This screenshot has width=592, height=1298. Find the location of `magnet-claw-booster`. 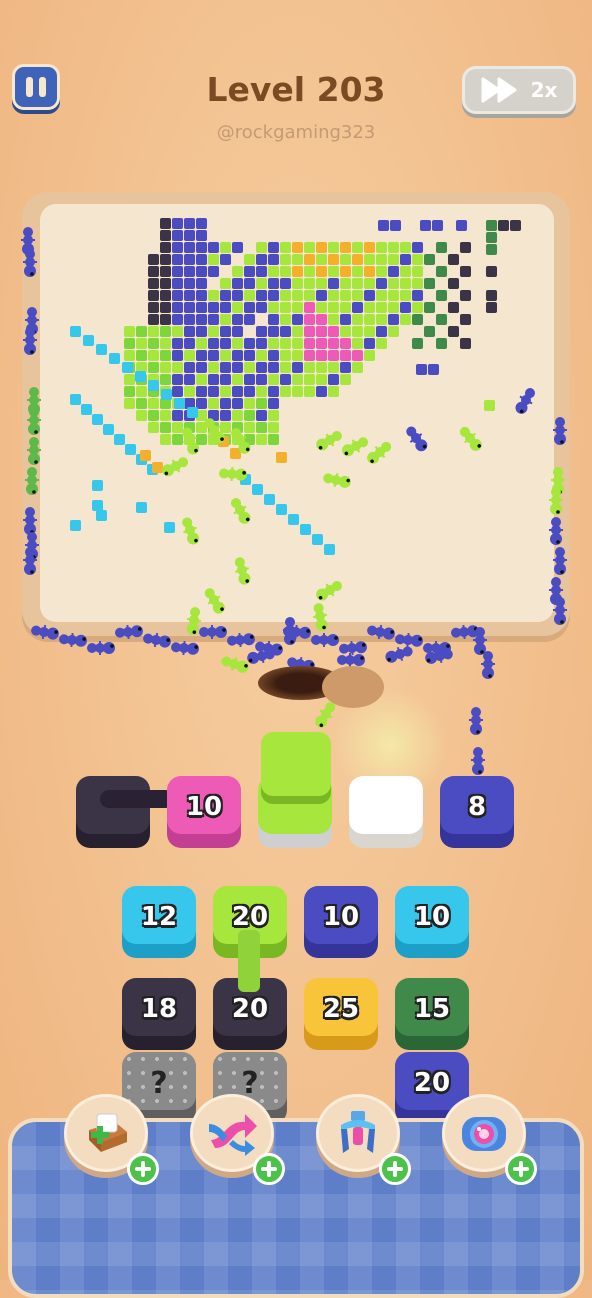

magnet-claw-booster is located at coordinates (363, 1139).